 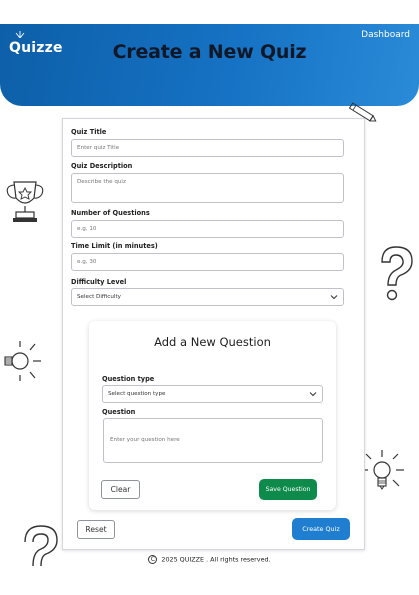 What do you see at coordinates (25, 201) in the screenshot?
I see `trophy-icon` at bounding box center [25, 201].